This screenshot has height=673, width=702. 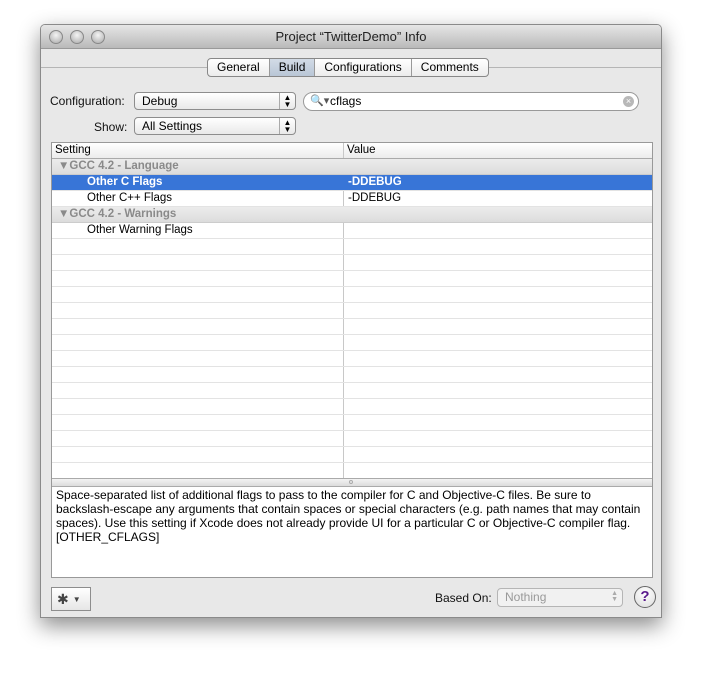 I want to click on show-value: All Settings, so click(x=172, y=126).